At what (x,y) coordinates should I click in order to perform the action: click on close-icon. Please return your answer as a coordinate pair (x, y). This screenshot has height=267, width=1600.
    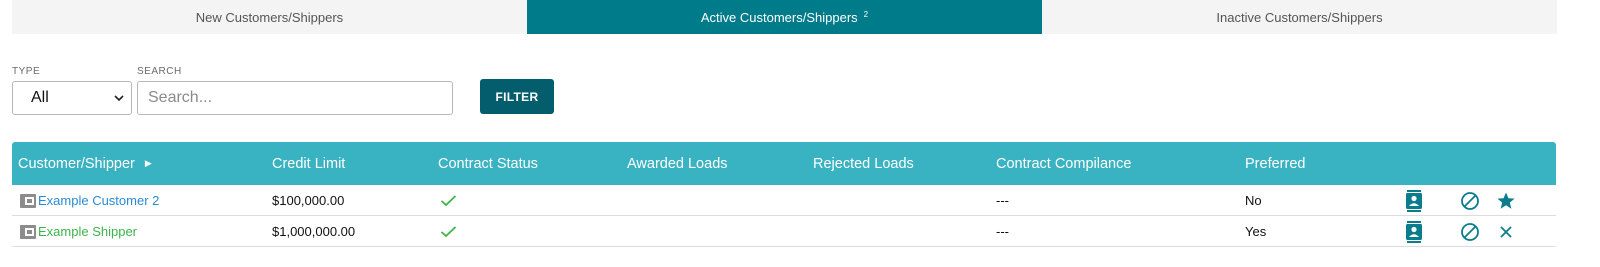
    Looking at the image, I should click on (1506, 232).